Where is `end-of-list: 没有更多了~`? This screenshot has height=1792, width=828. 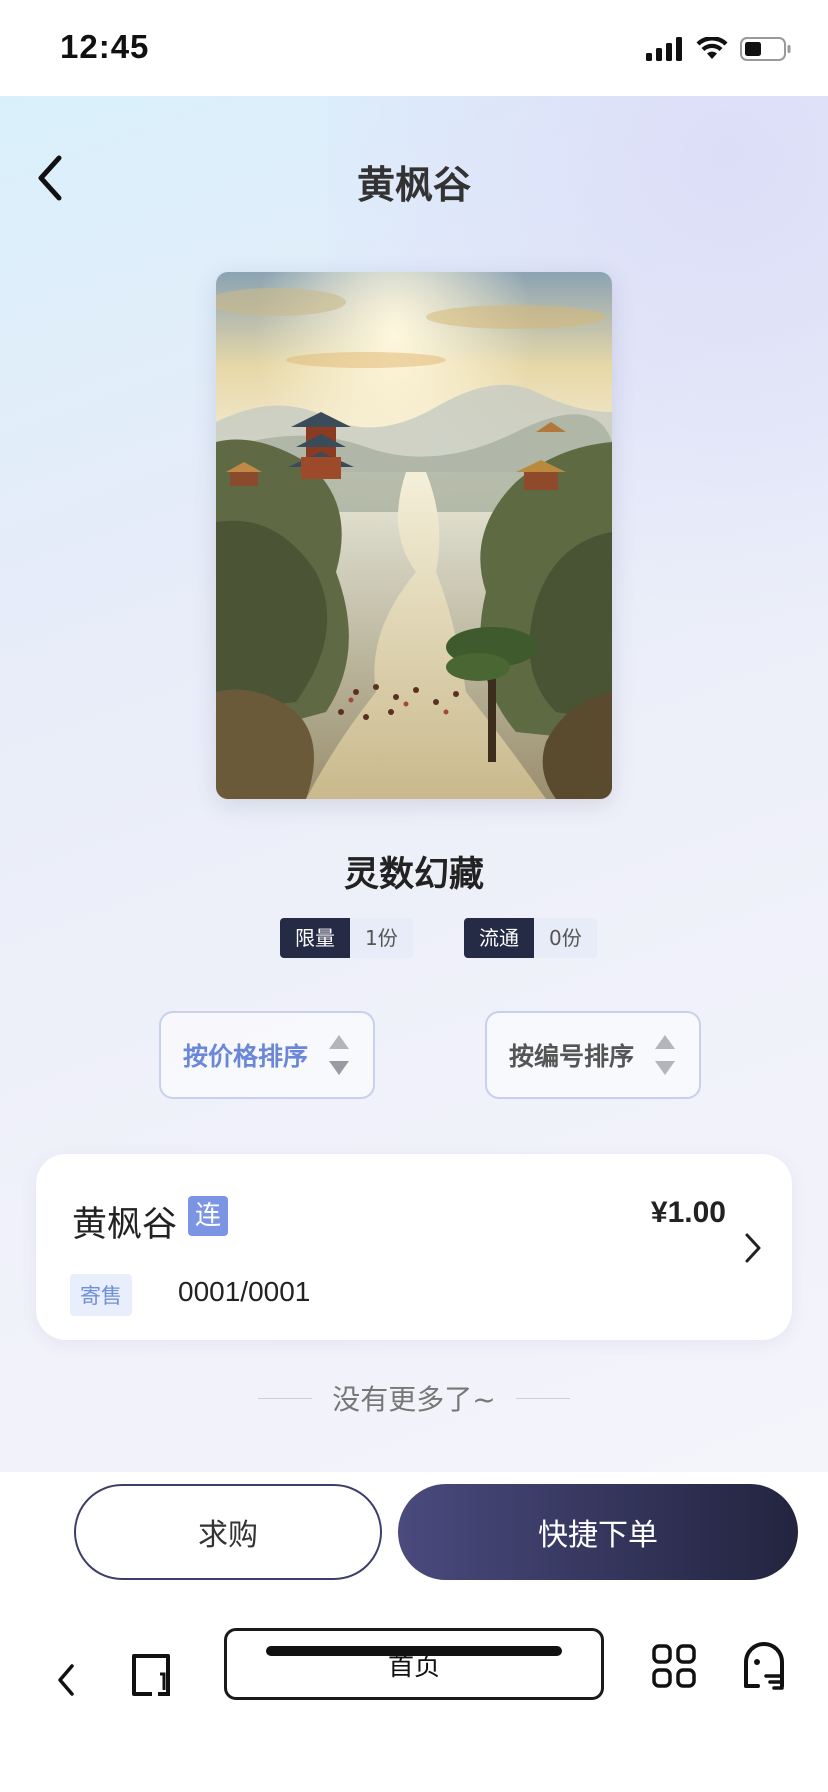
end-of-list: 没有更多了~ is located at coordinates (414, 1398).